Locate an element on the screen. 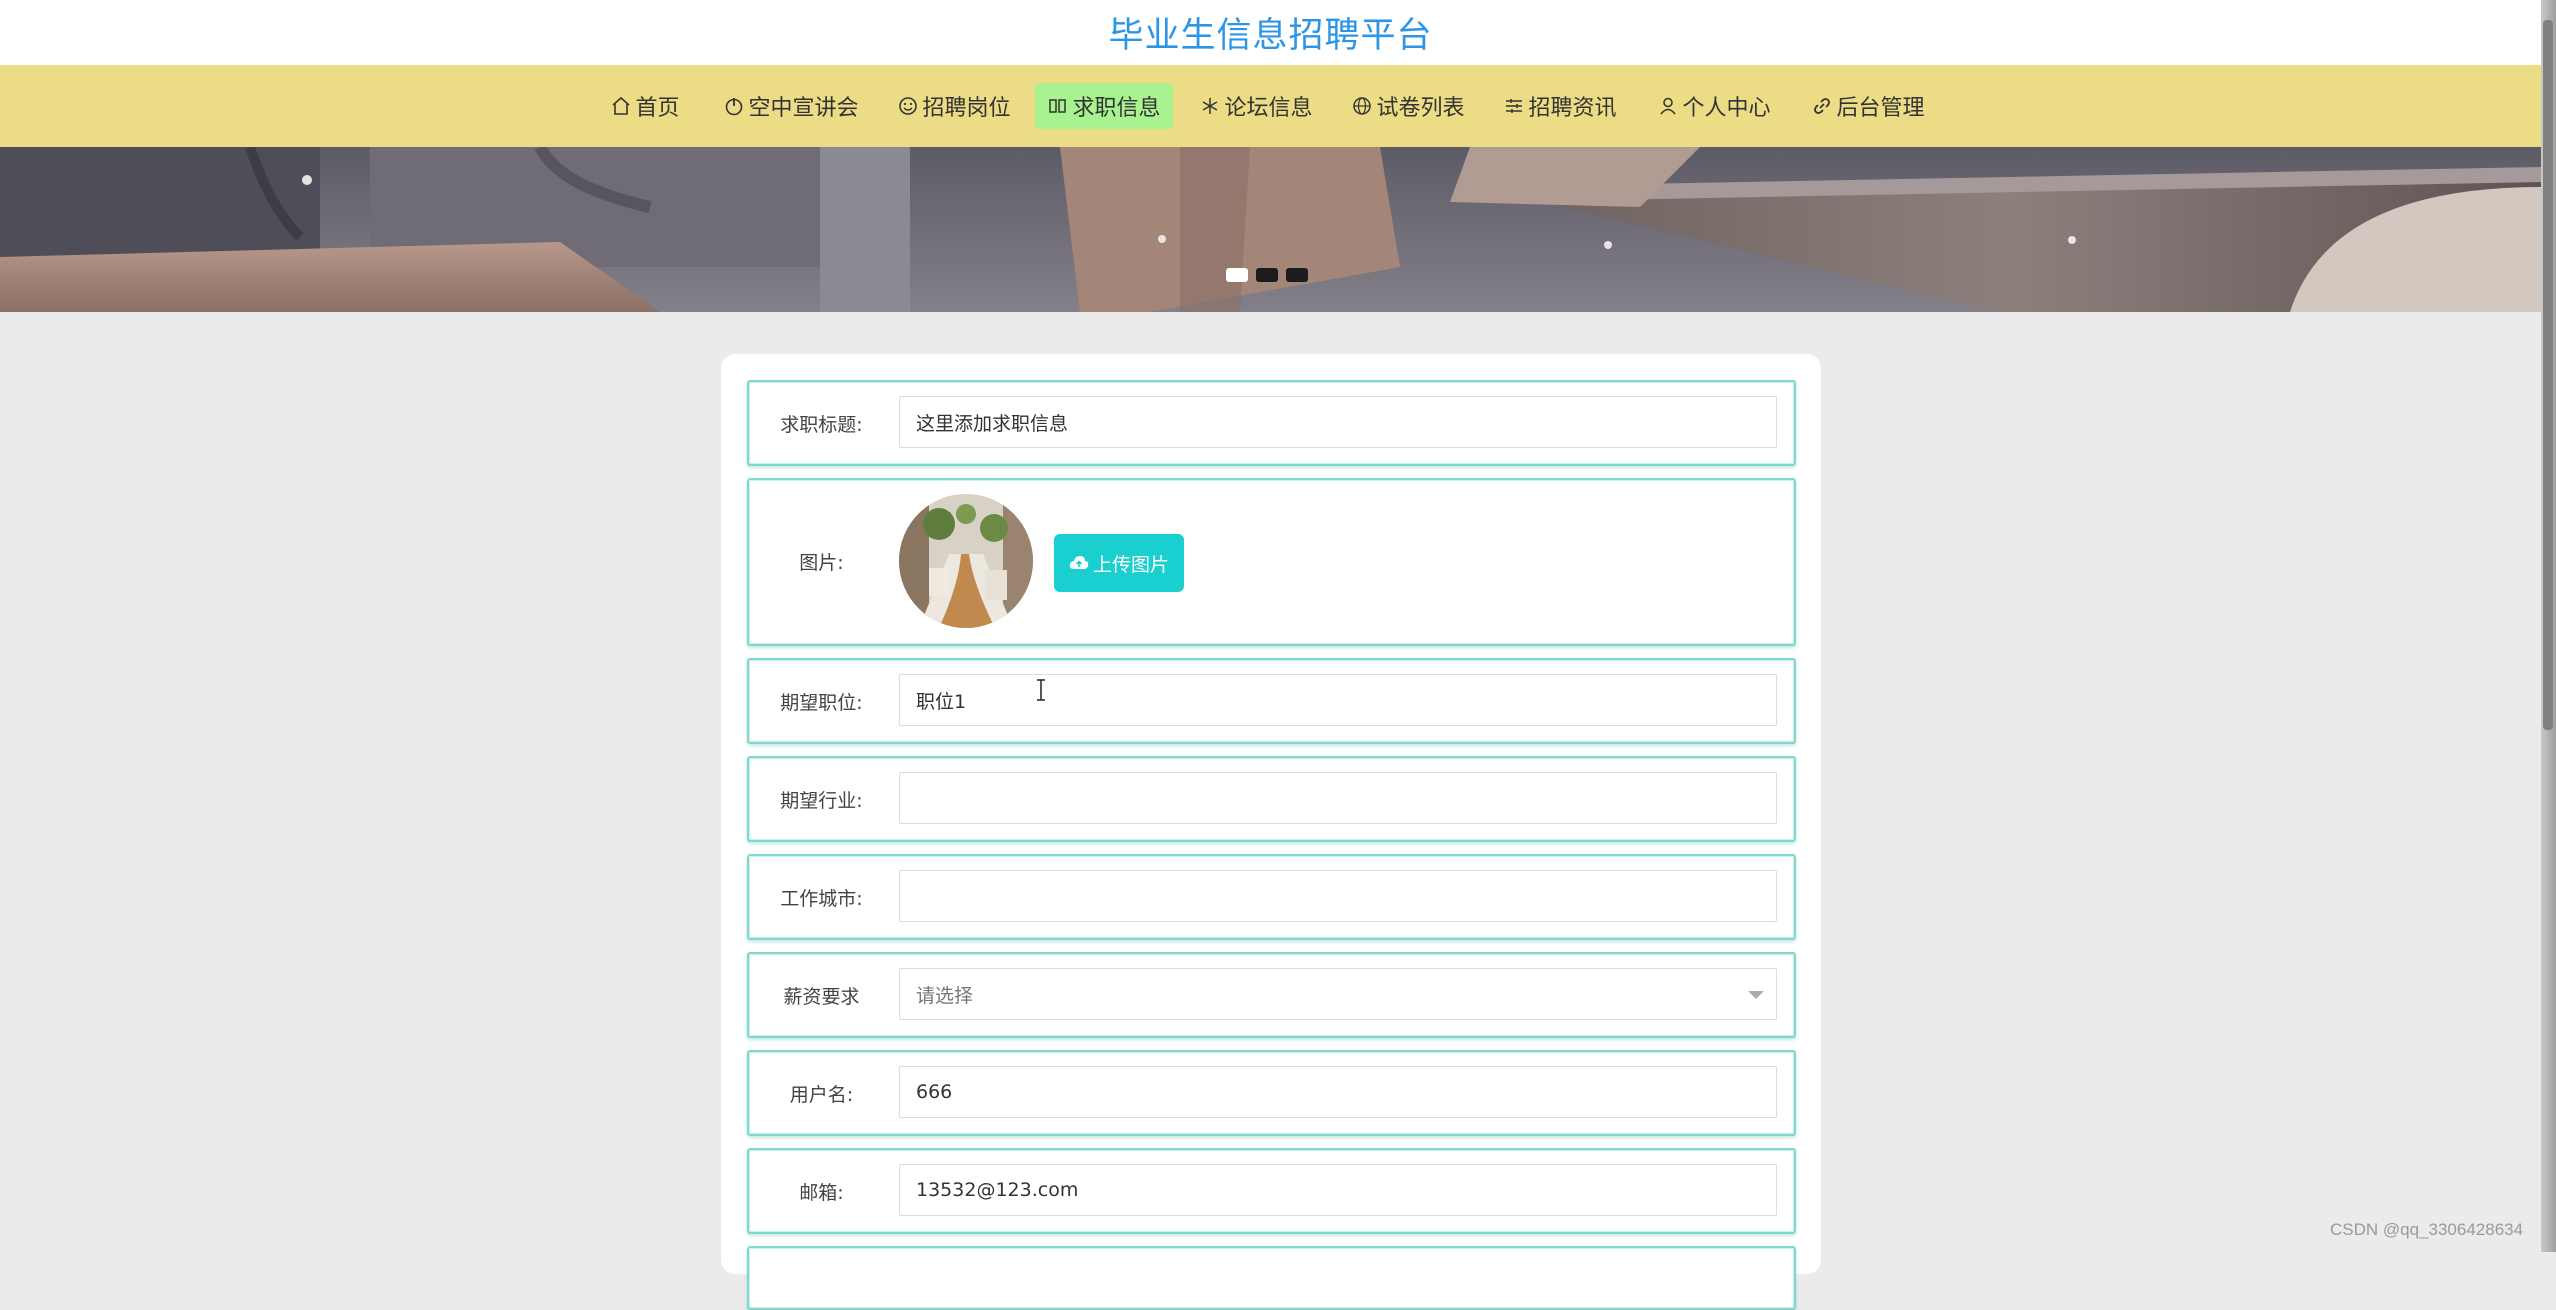 Image resolution: width=2556 pixels, height=1310 pixels. expected-industry-input is located at coordinates (1338, 798).